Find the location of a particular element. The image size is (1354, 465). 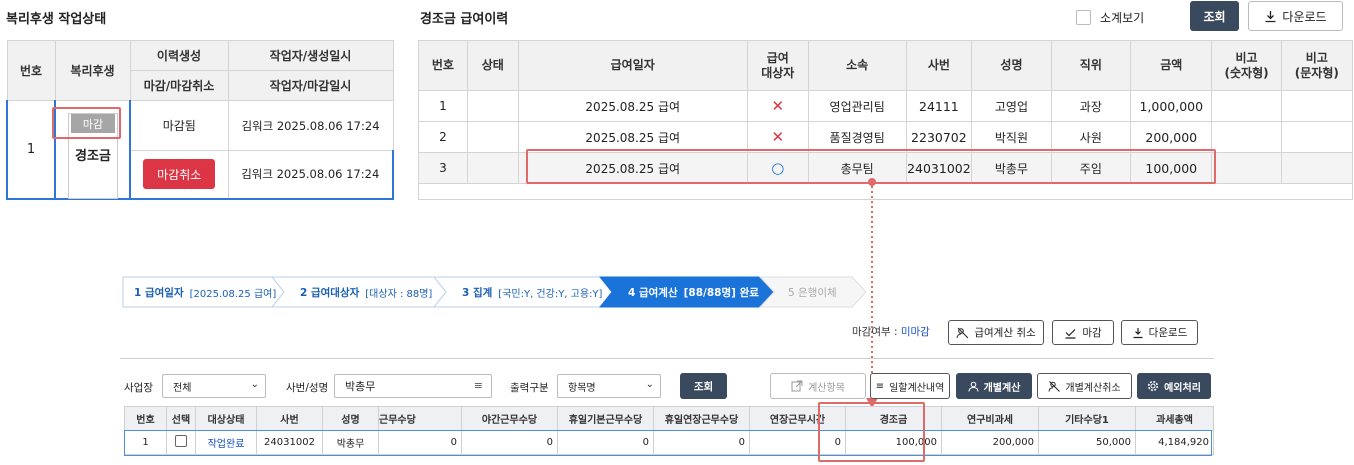

cell-position: 주임 is located at coordinates (1091, 168).